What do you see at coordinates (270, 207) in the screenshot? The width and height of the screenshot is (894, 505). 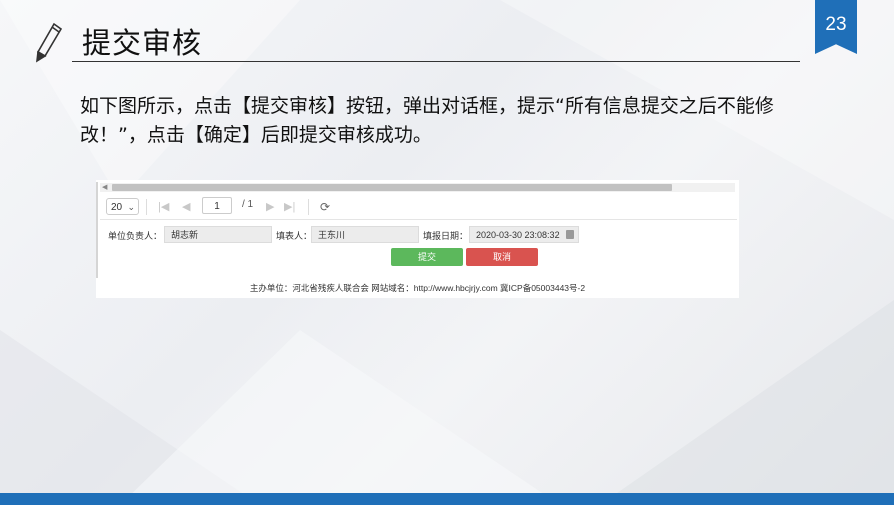 I see `next-page-icon: ▶` at bounding box center [270, 207].